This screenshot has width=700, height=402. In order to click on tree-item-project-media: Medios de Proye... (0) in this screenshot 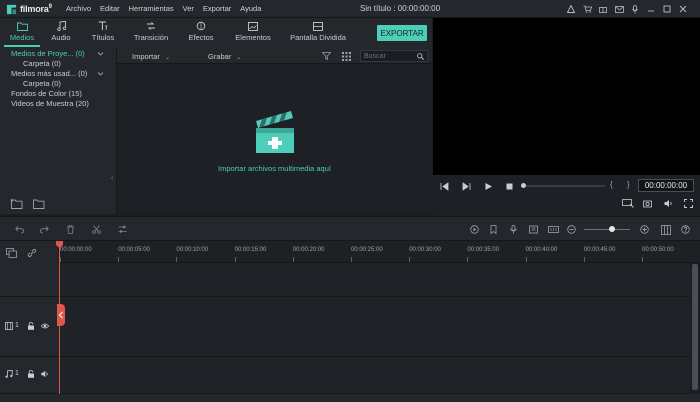, I will do `click(48, 53)`.